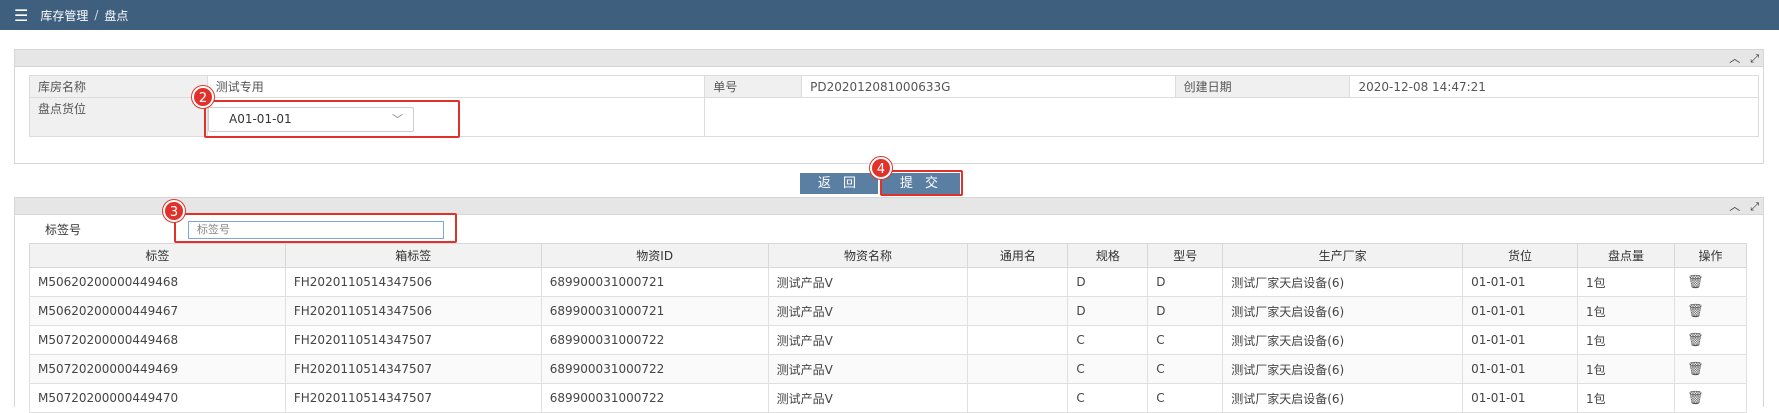 The height and width of the screenshot is (413, 1779). Describe the element at coordinates (881, 168) in the screenshot. I see `annotation-badge-4: 4` at that location.